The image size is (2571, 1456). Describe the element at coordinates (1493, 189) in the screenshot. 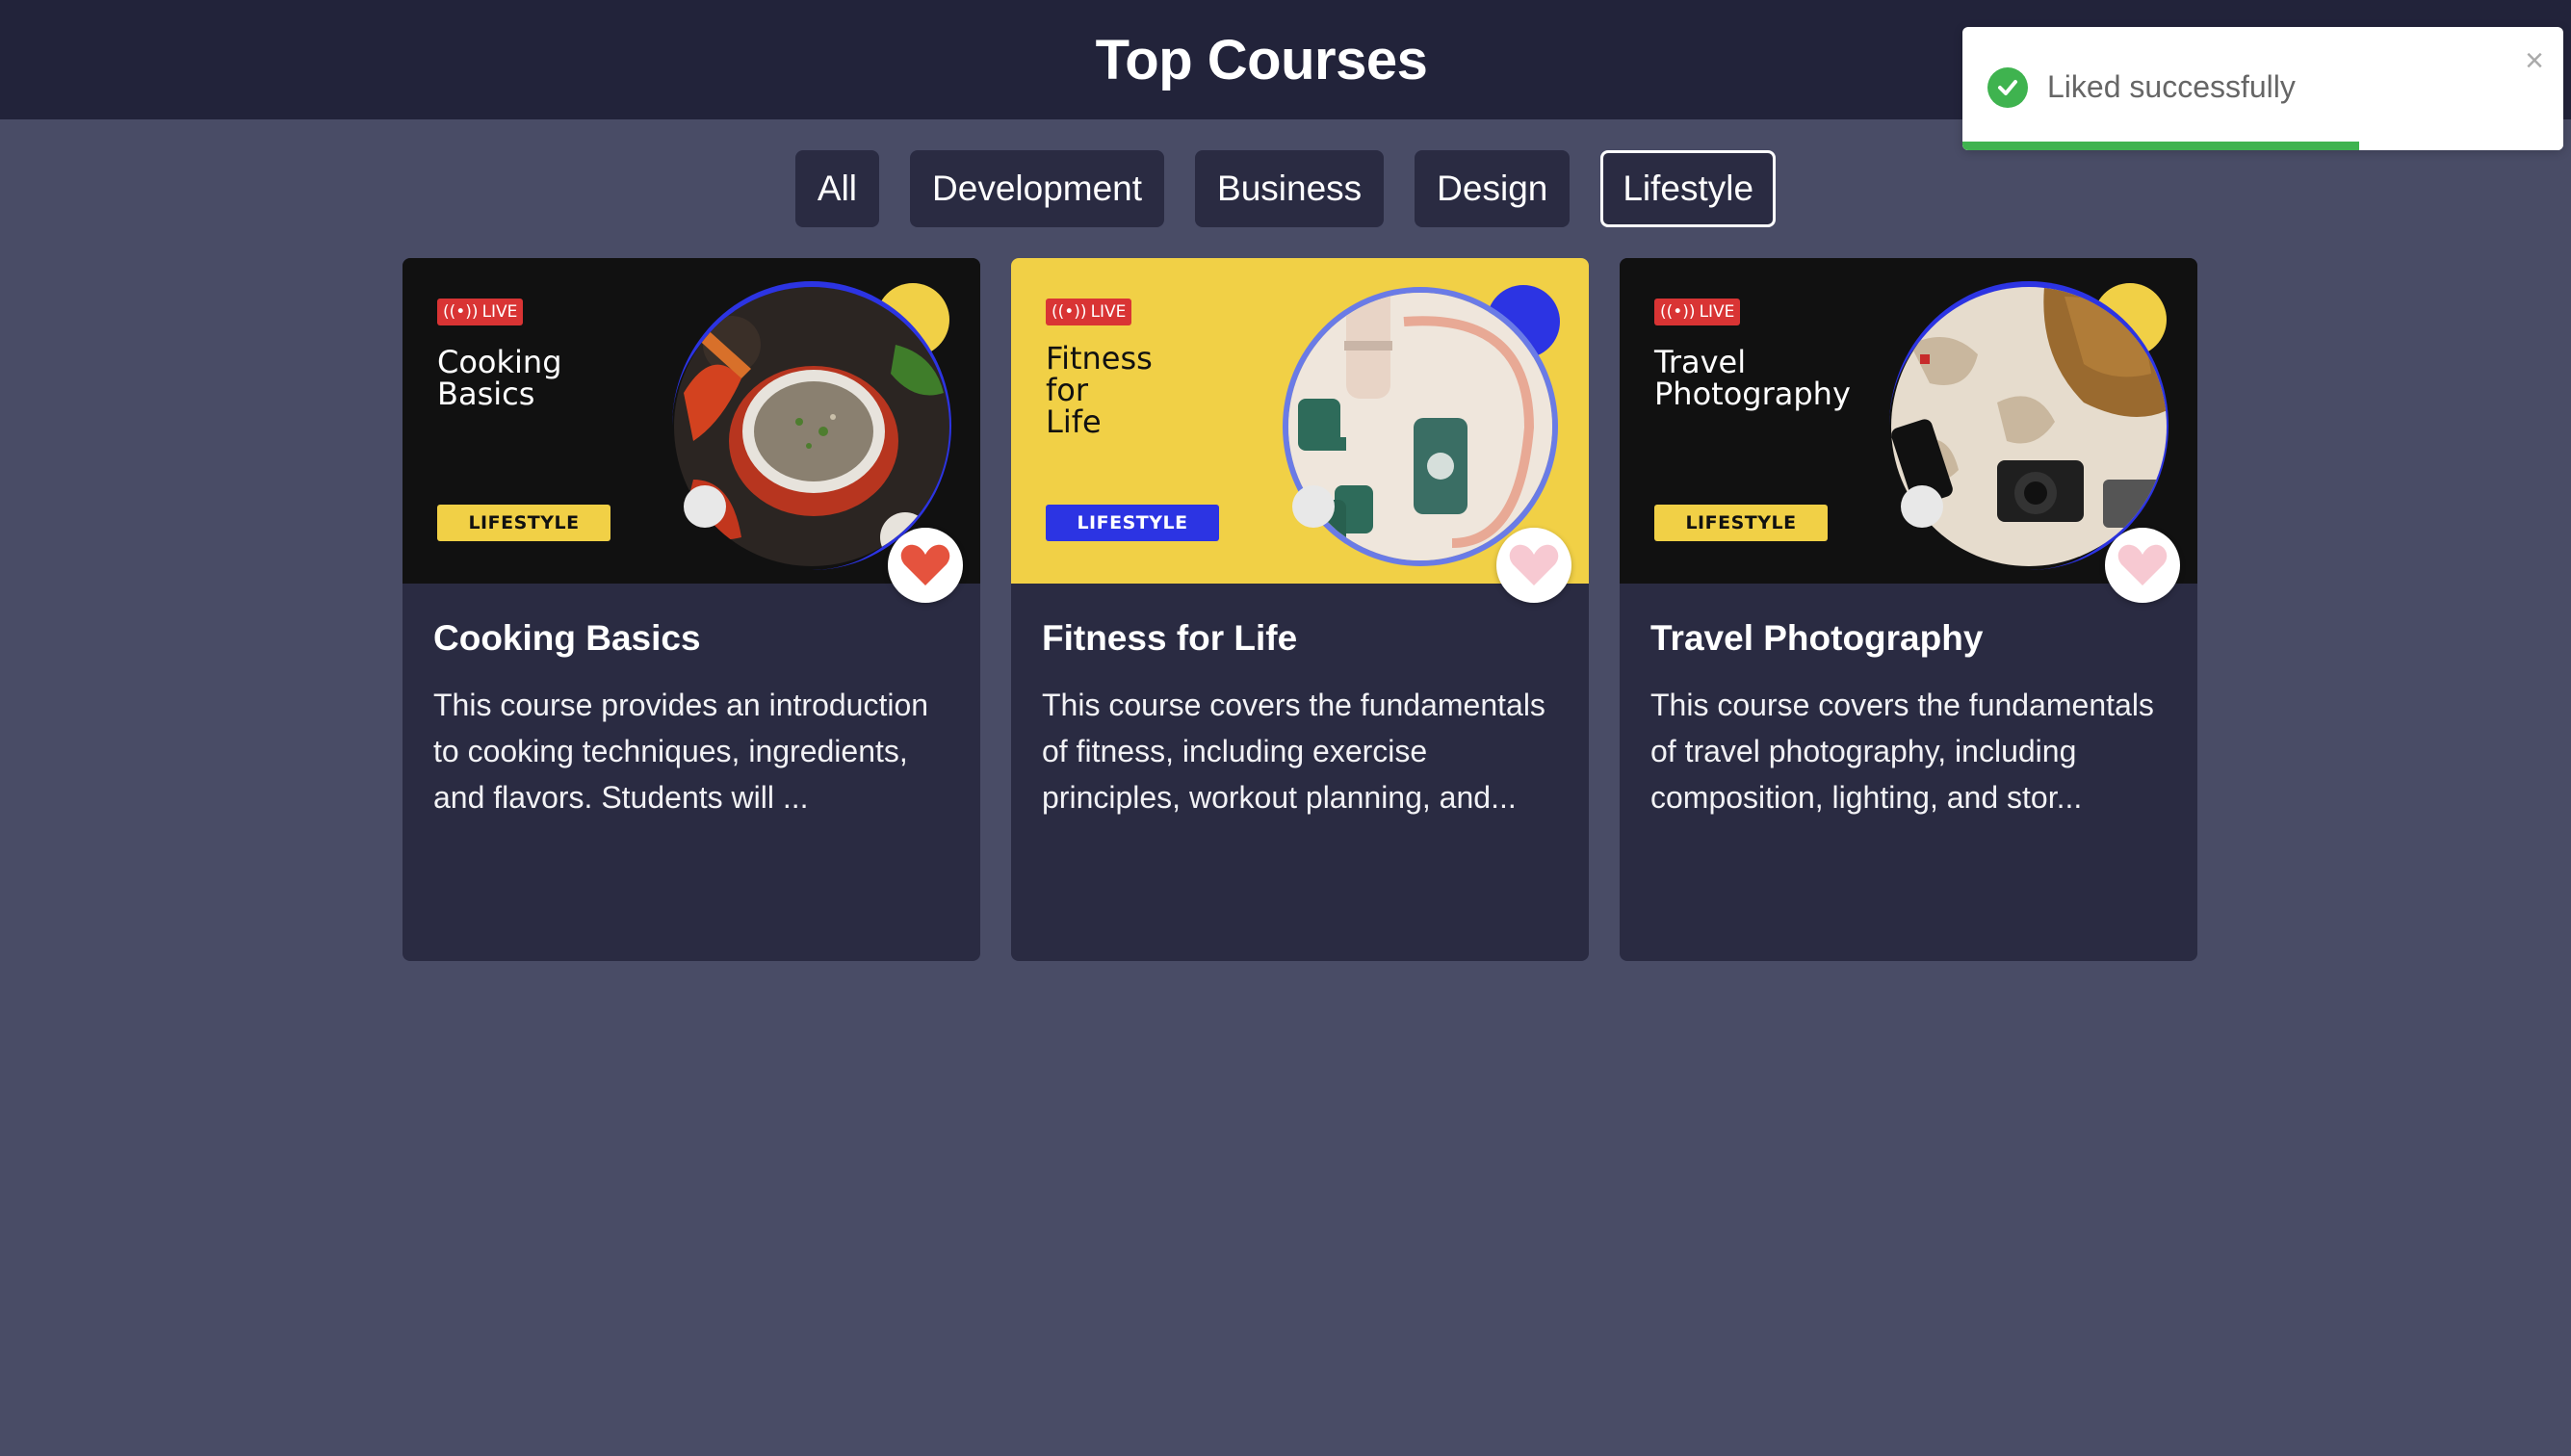

I see `filter-design-button: Design` at that location.